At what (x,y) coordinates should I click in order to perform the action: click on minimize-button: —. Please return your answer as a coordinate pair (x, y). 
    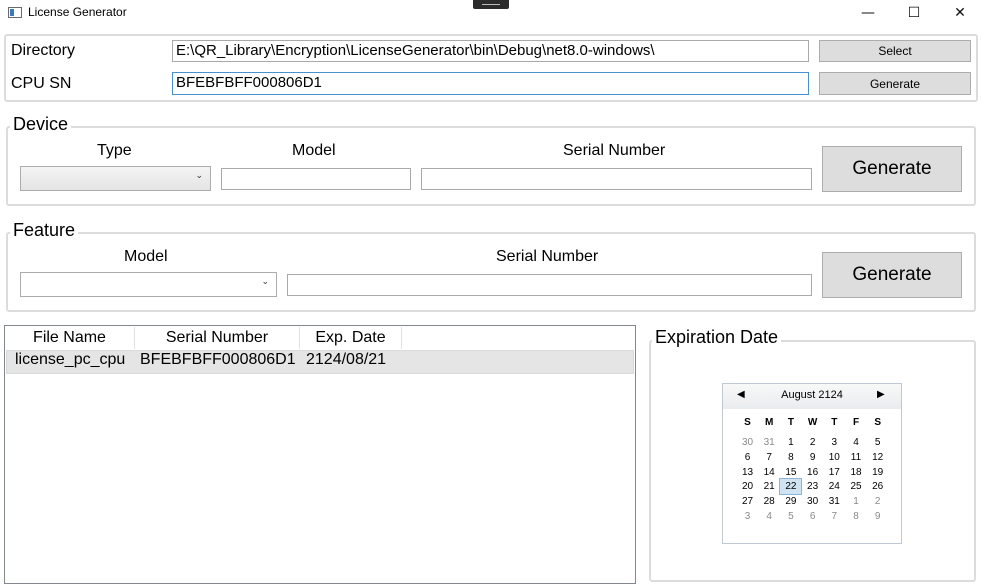
    Looking at the image, I should click on (868, 13).